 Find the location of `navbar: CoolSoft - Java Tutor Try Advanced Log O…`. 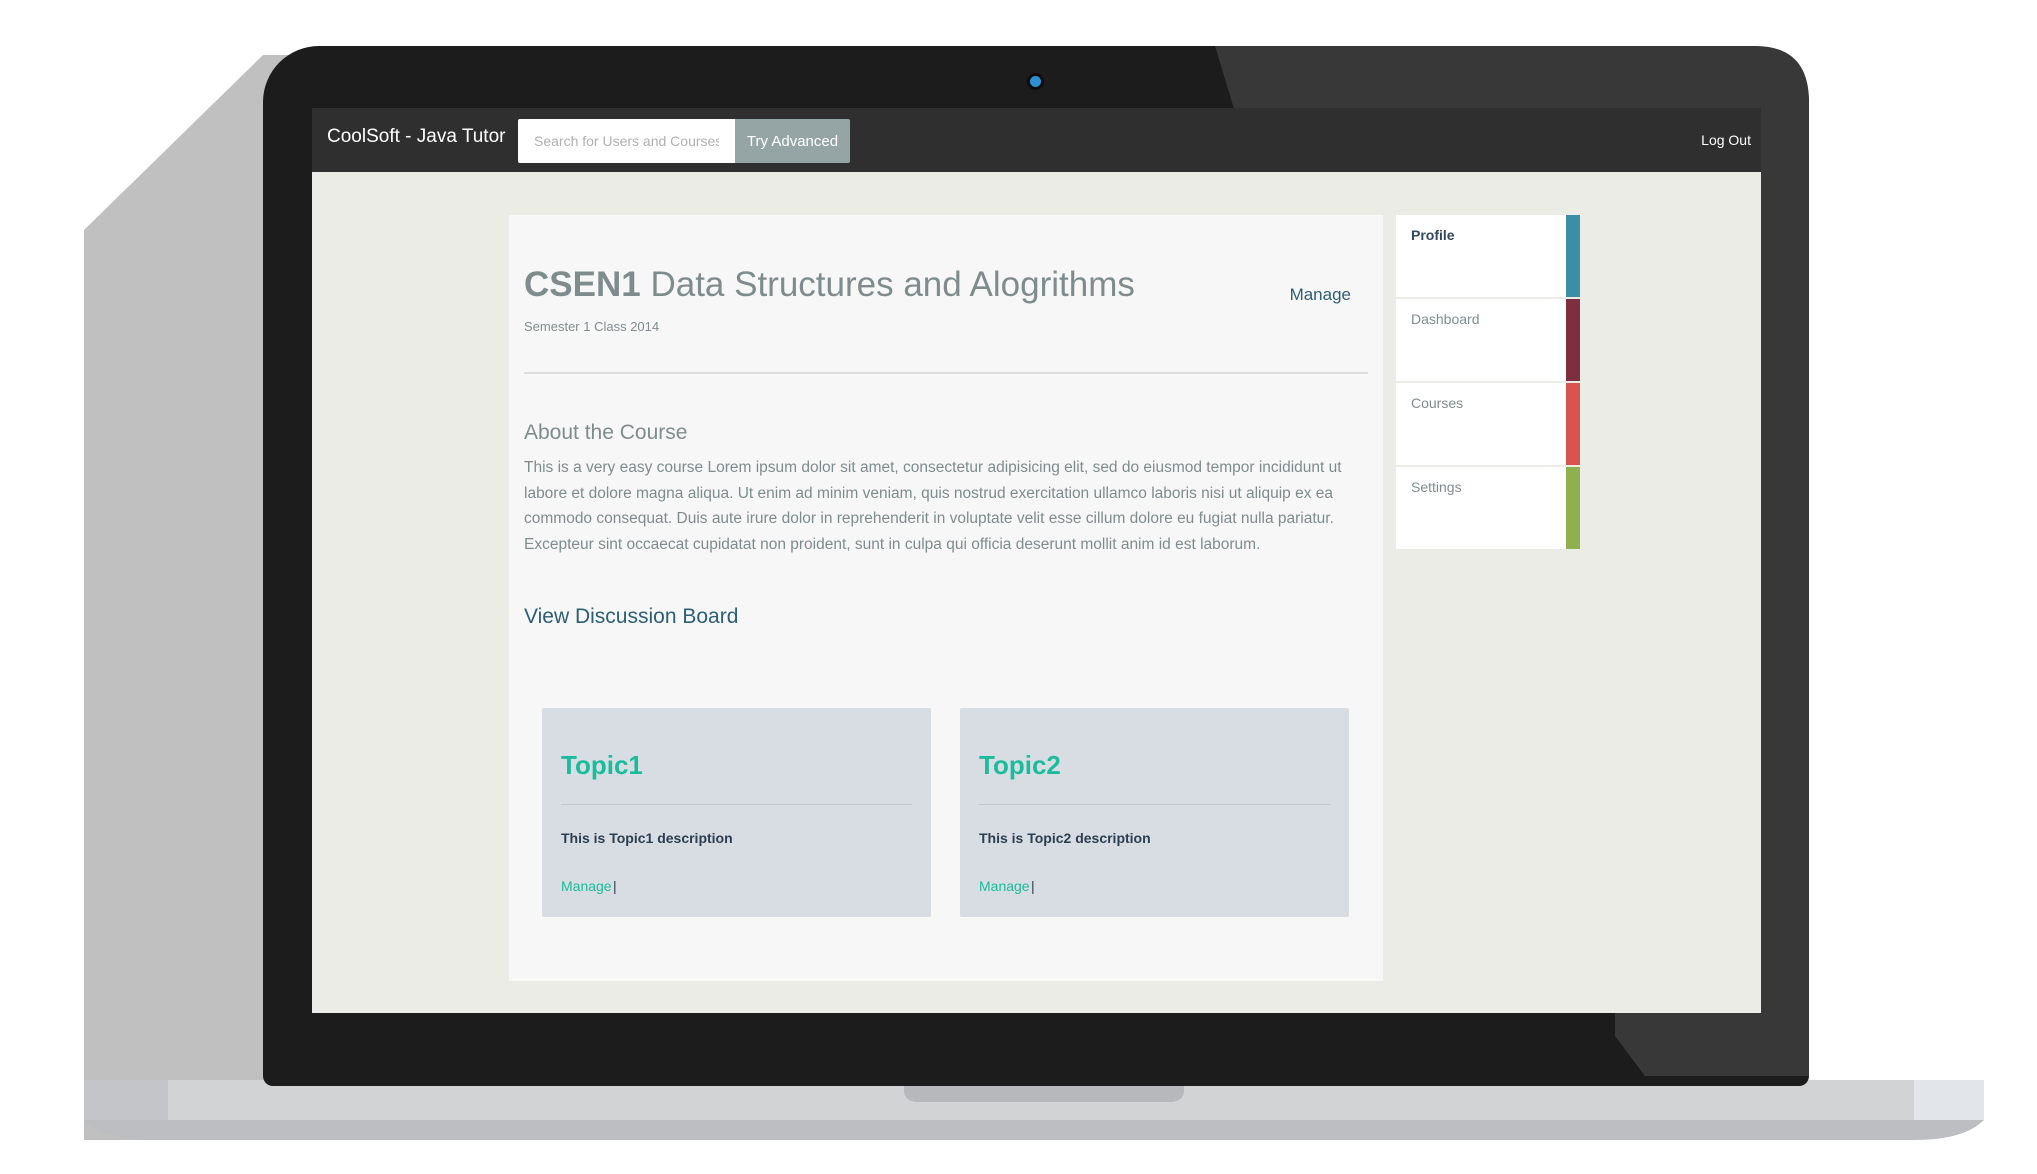

navbar: CoolSoft - Java Tutor Try Advanced Log O… is located at coordinates (1036, 140).